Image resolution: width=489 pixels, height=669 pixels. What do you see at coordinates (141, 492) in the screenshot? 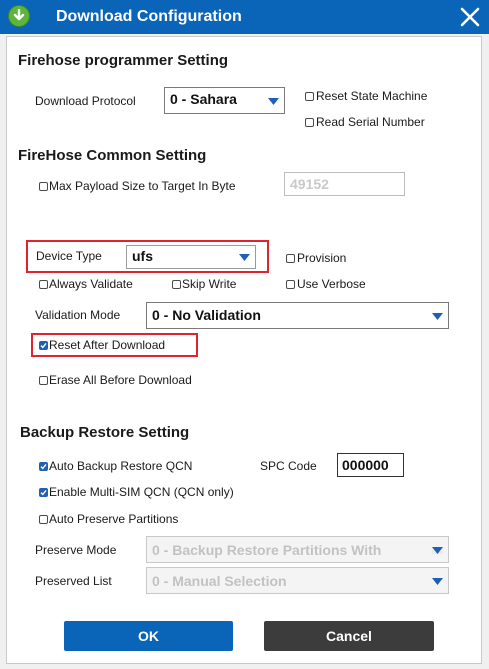
I see `enable-multi-sim-qcn-label: Enable Multi-SIM QCN (QCN only)` at bounding box center [141, 492].